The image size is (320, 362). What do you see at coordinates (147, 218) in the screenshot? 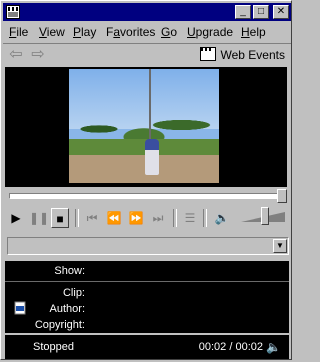
I see `playback-controls: ▶ ❚❚ ■ ⏮ ⏪ ⏩ ⏭ ☰ 🔈` at bounding box center [147, 218].